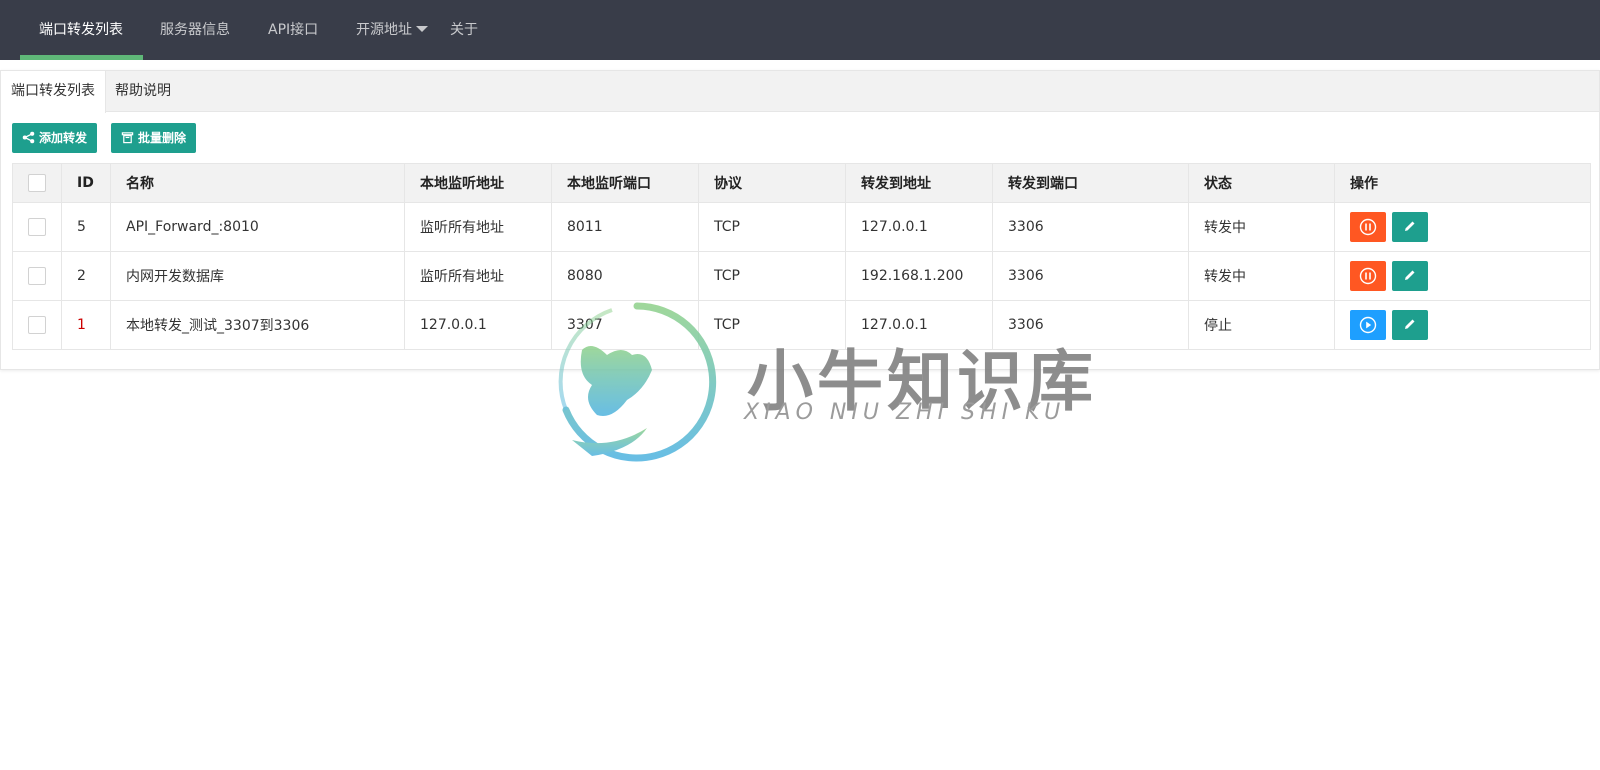 This screenshot has width=1600, height=770. What do you see at coordinates (86, 227) in the screenshot?
I see `cell-id: 5` at bounding box center [86, 227].